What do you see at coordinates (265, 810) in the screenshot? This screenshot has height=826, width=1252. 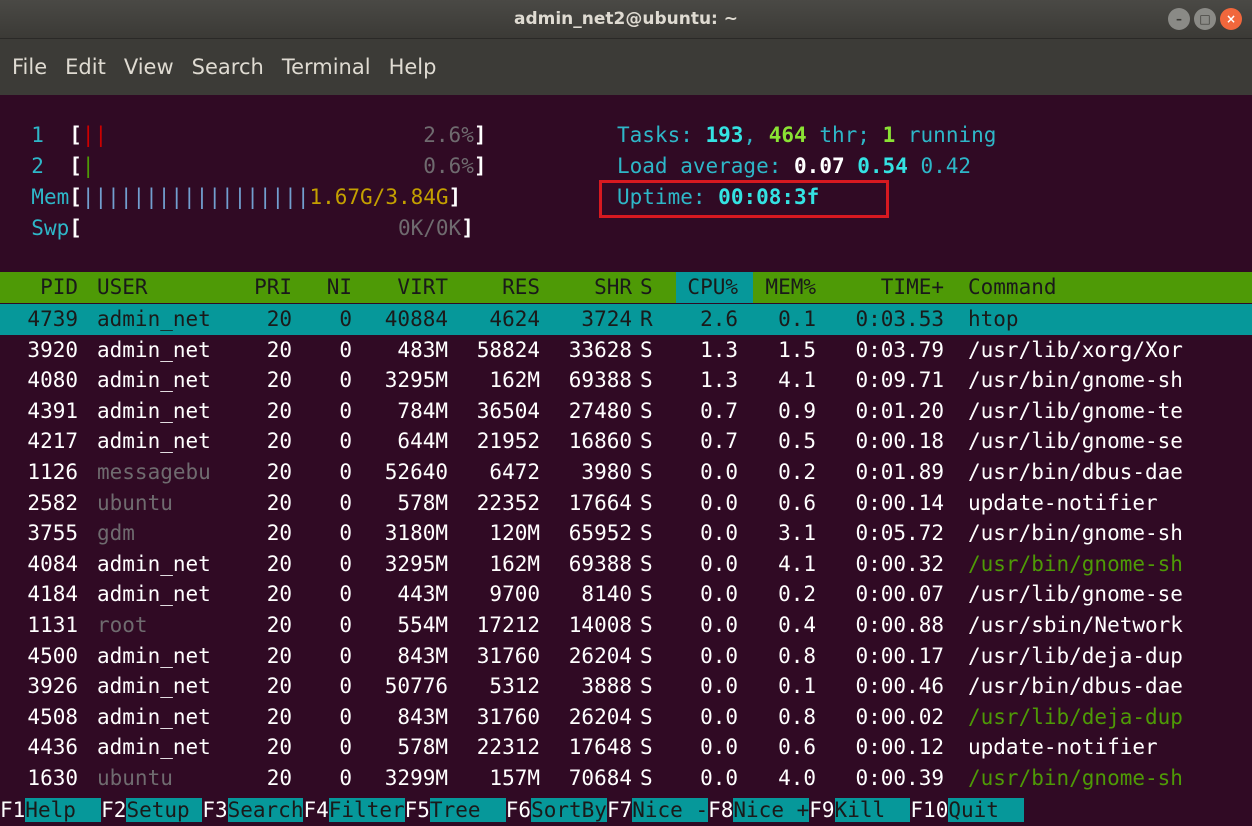 I see `fkey-label-f3: Search` at bounding box center [265, 810].